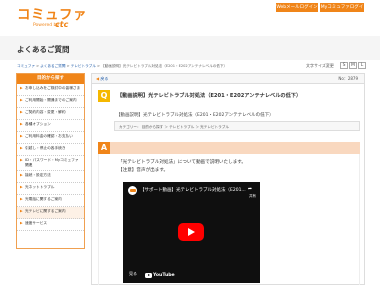 Image resolution: width=380 pixels, height=285 pixels. I want to click on font-size-label: 文字サイズ変更, so click(320, 65).